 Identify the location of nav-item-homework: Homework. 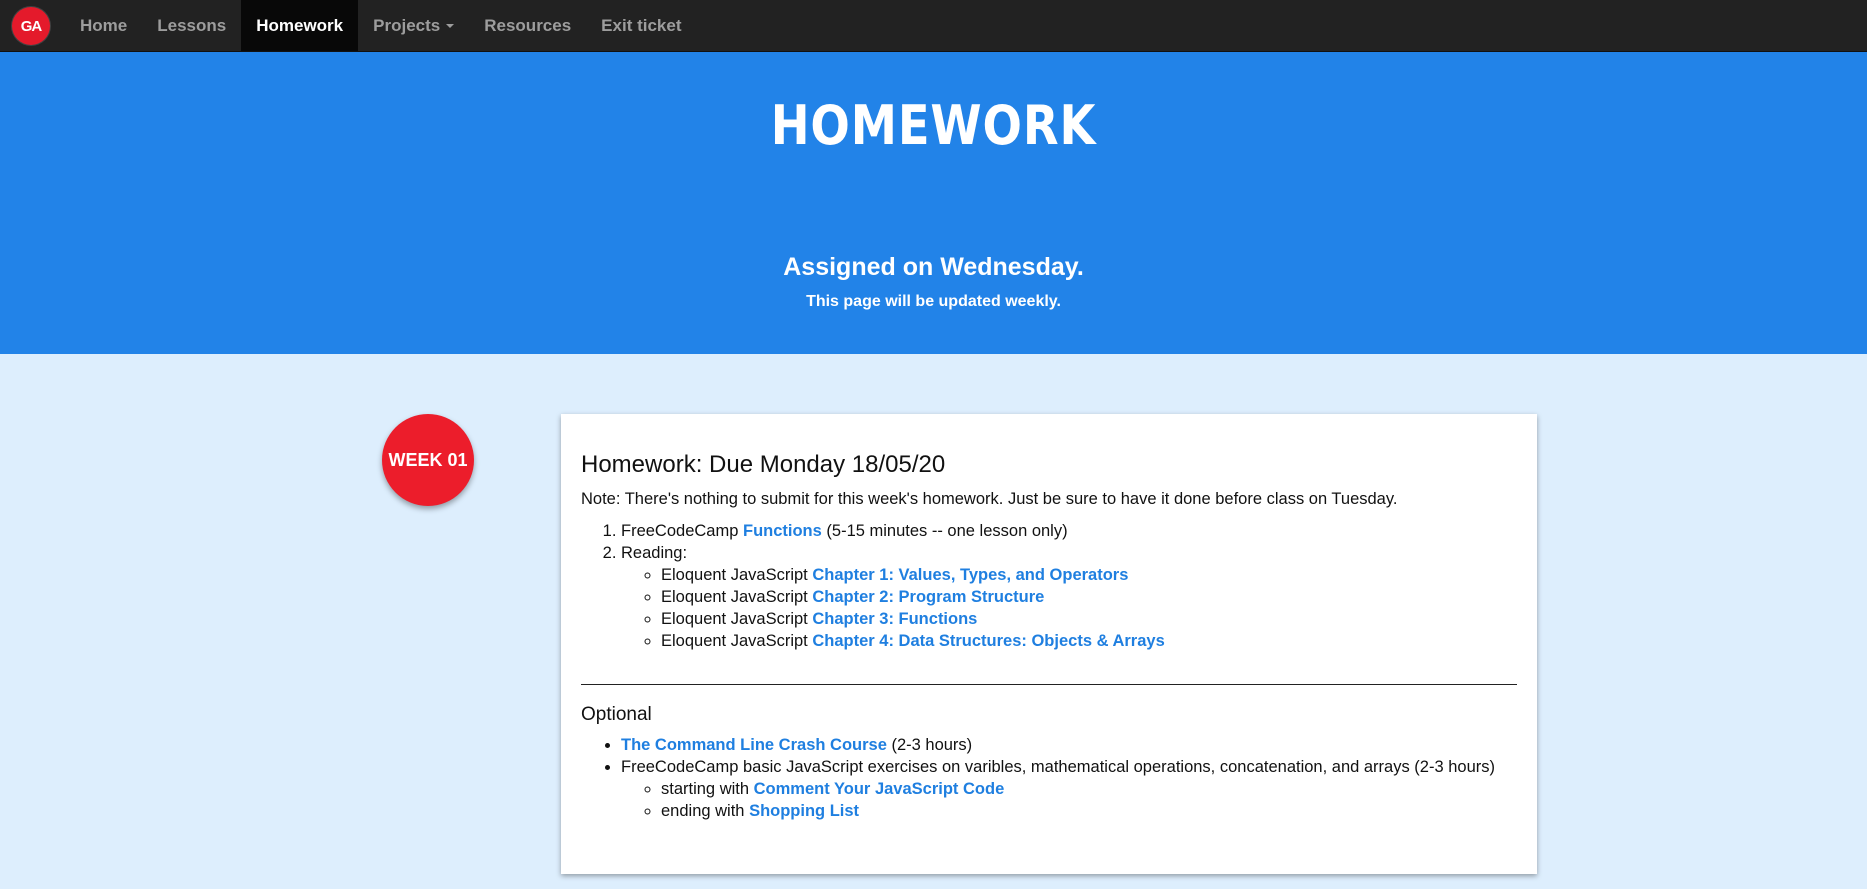
(300, 25).